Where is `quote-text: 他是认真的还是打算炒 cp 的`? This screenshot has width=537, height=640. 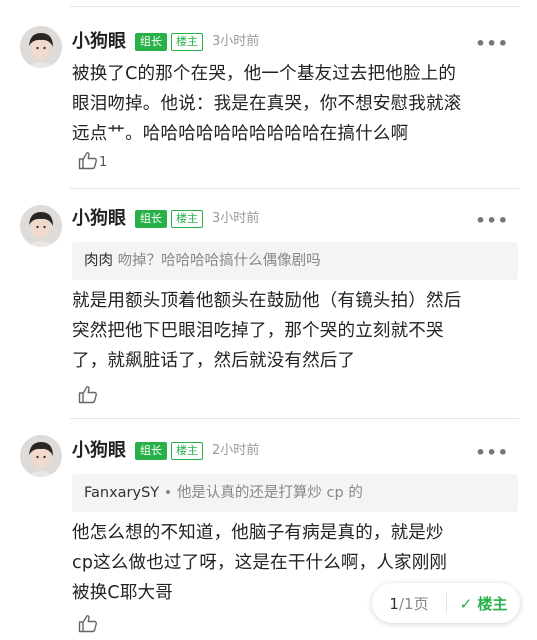
quote-text: 他是认真的还是打算炒 cp 的 is located at coordinates (269, 493).